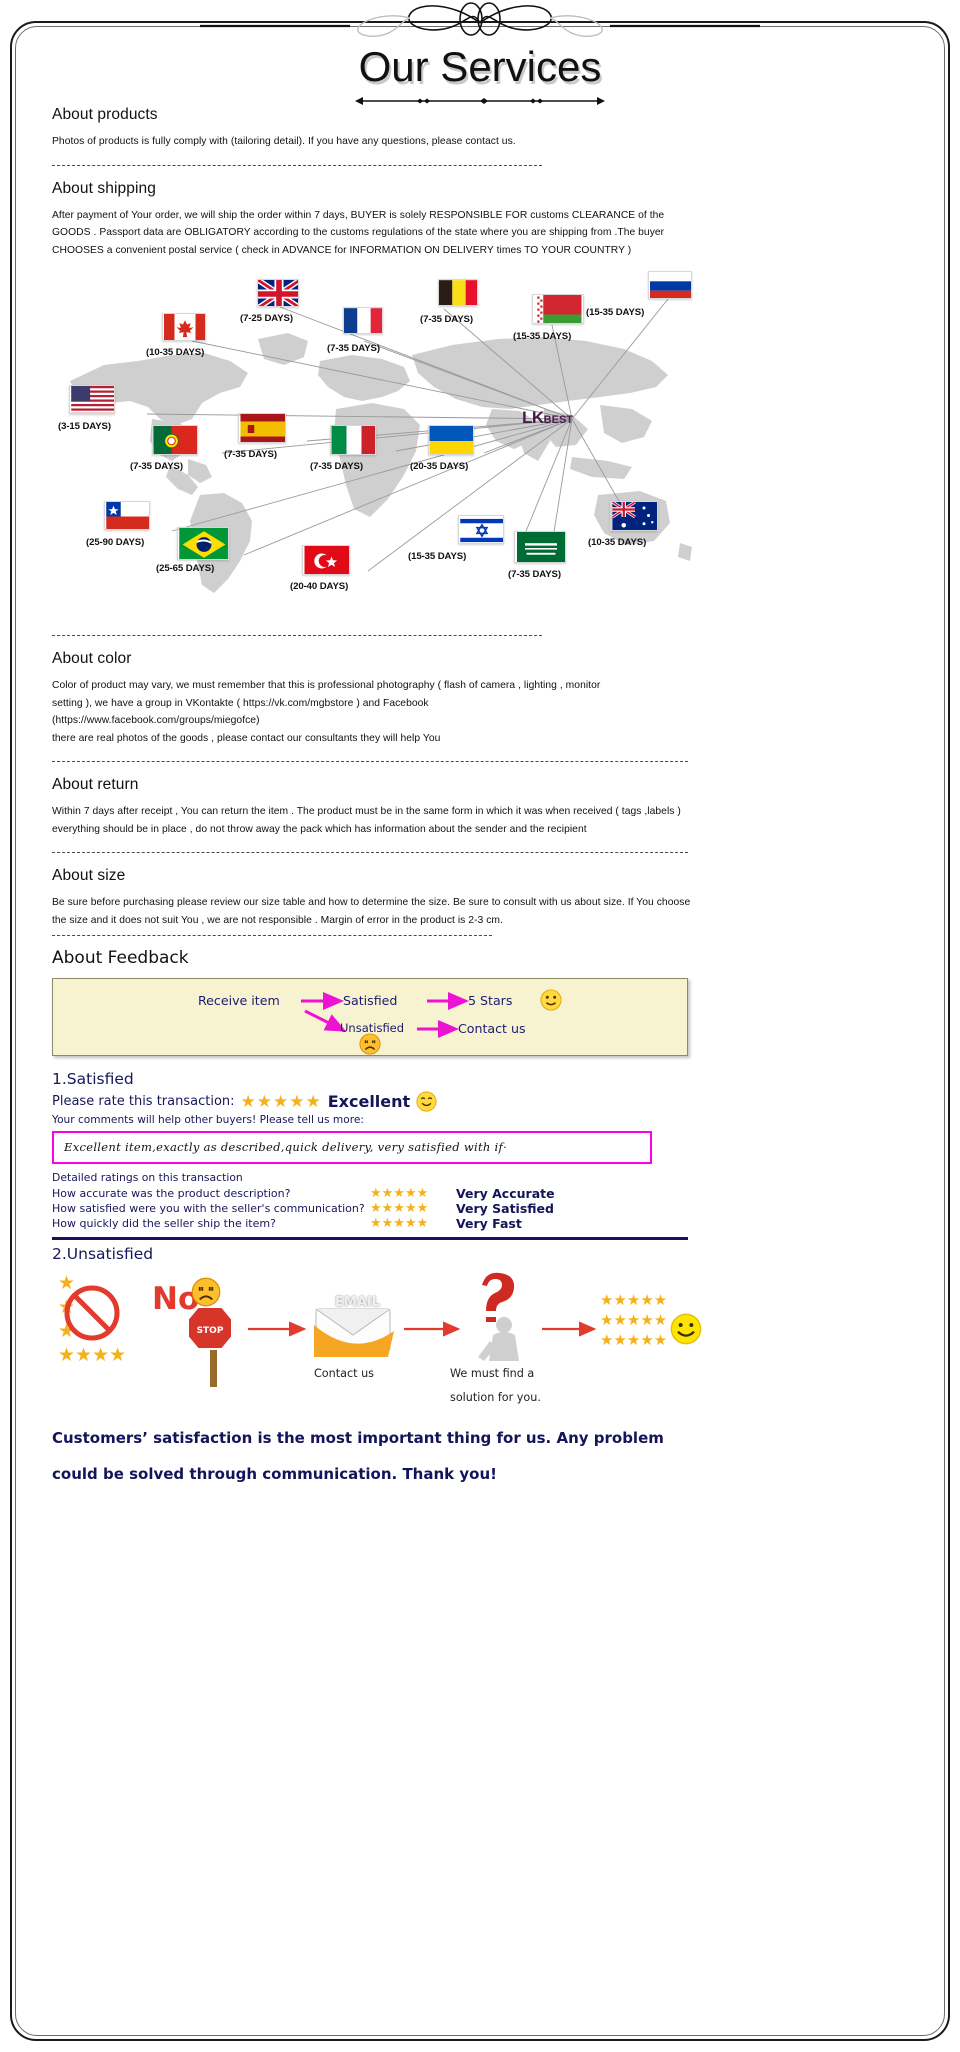  What do you see at coordinates (481, 529) in the screenshot?
I see `flag-israel` at bounding box center [481, 529].